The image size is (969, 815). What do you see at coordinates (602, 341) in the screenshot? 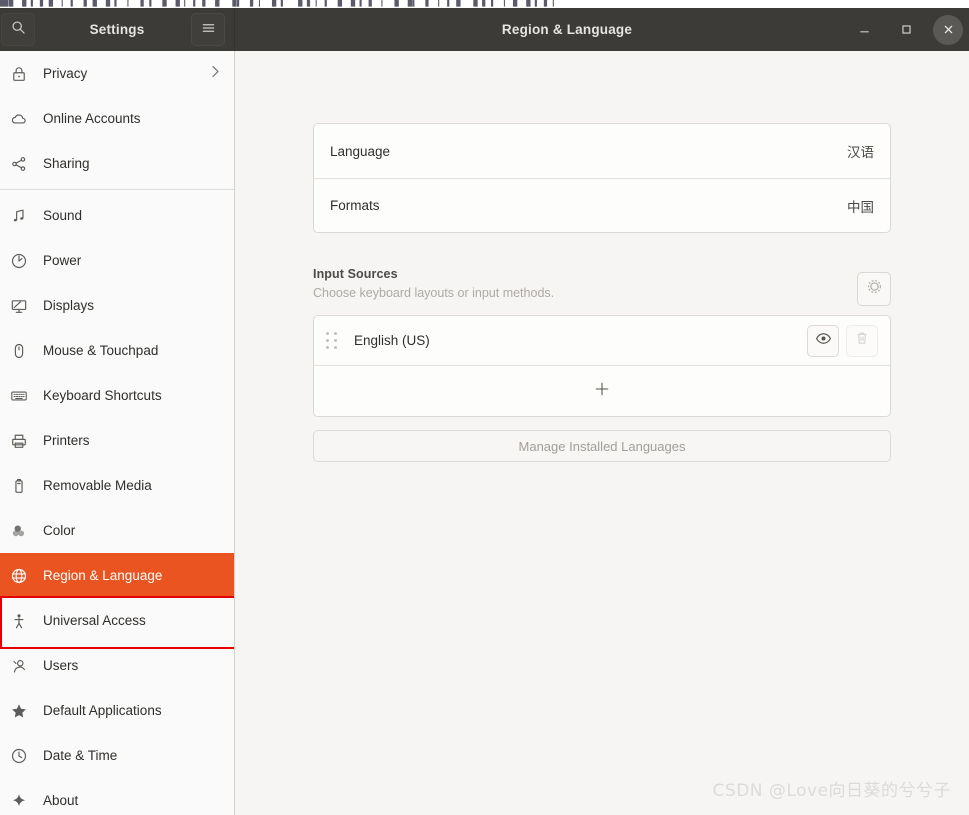
I see `input-source-row: English (US)` at bounding box center [602, 341].